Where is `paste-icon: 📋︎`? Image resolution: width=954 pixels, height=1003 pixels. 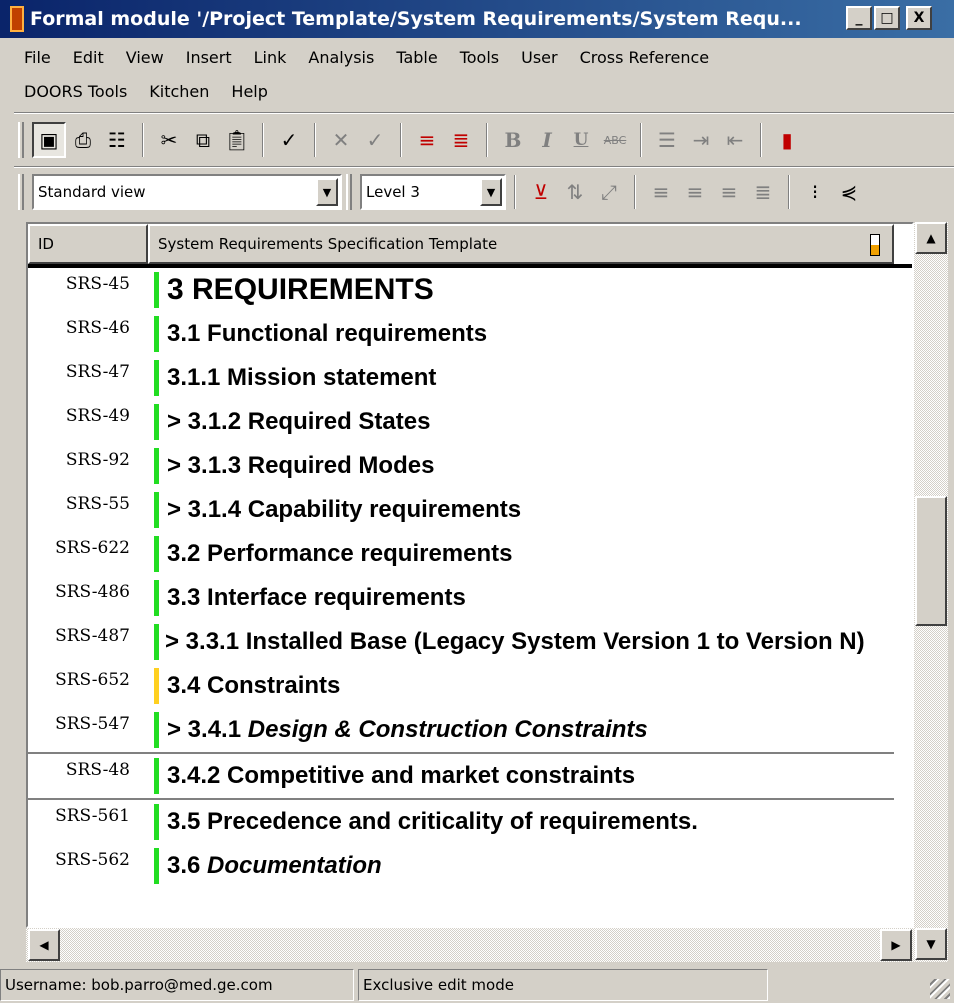
paste-icon: 📋︎ is located at coordinates (237, 140).